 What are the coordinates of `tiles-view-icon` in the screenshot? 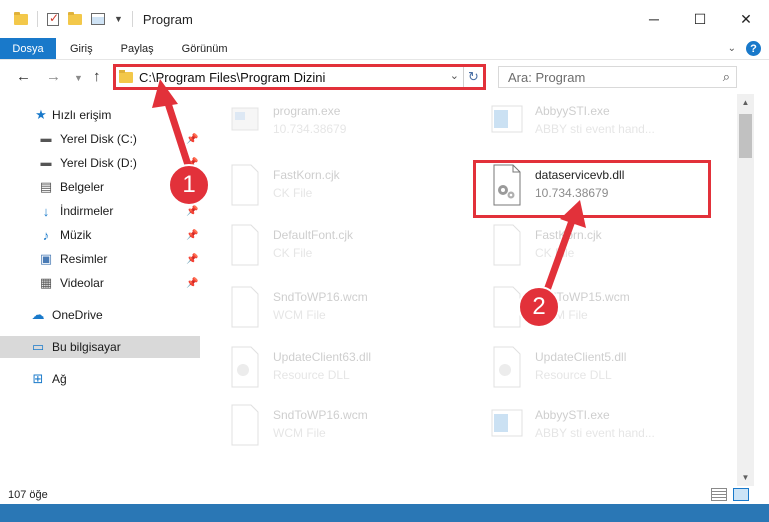 It's located at (741, 494).